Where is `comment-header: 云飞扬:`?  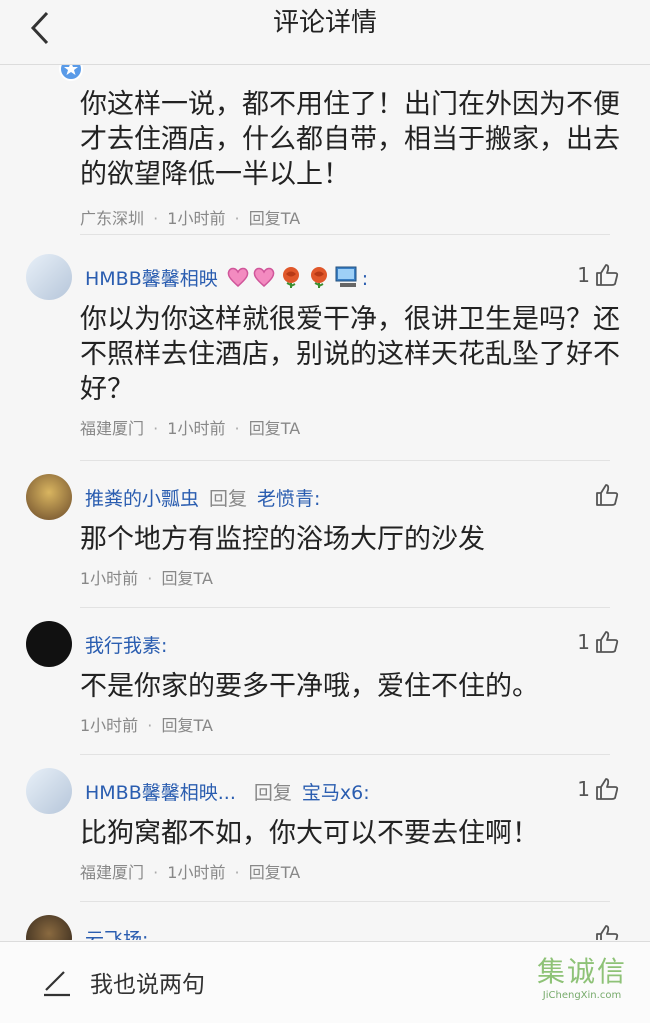 comment-header: 云飞扬: is located at coordinates (116, 932).